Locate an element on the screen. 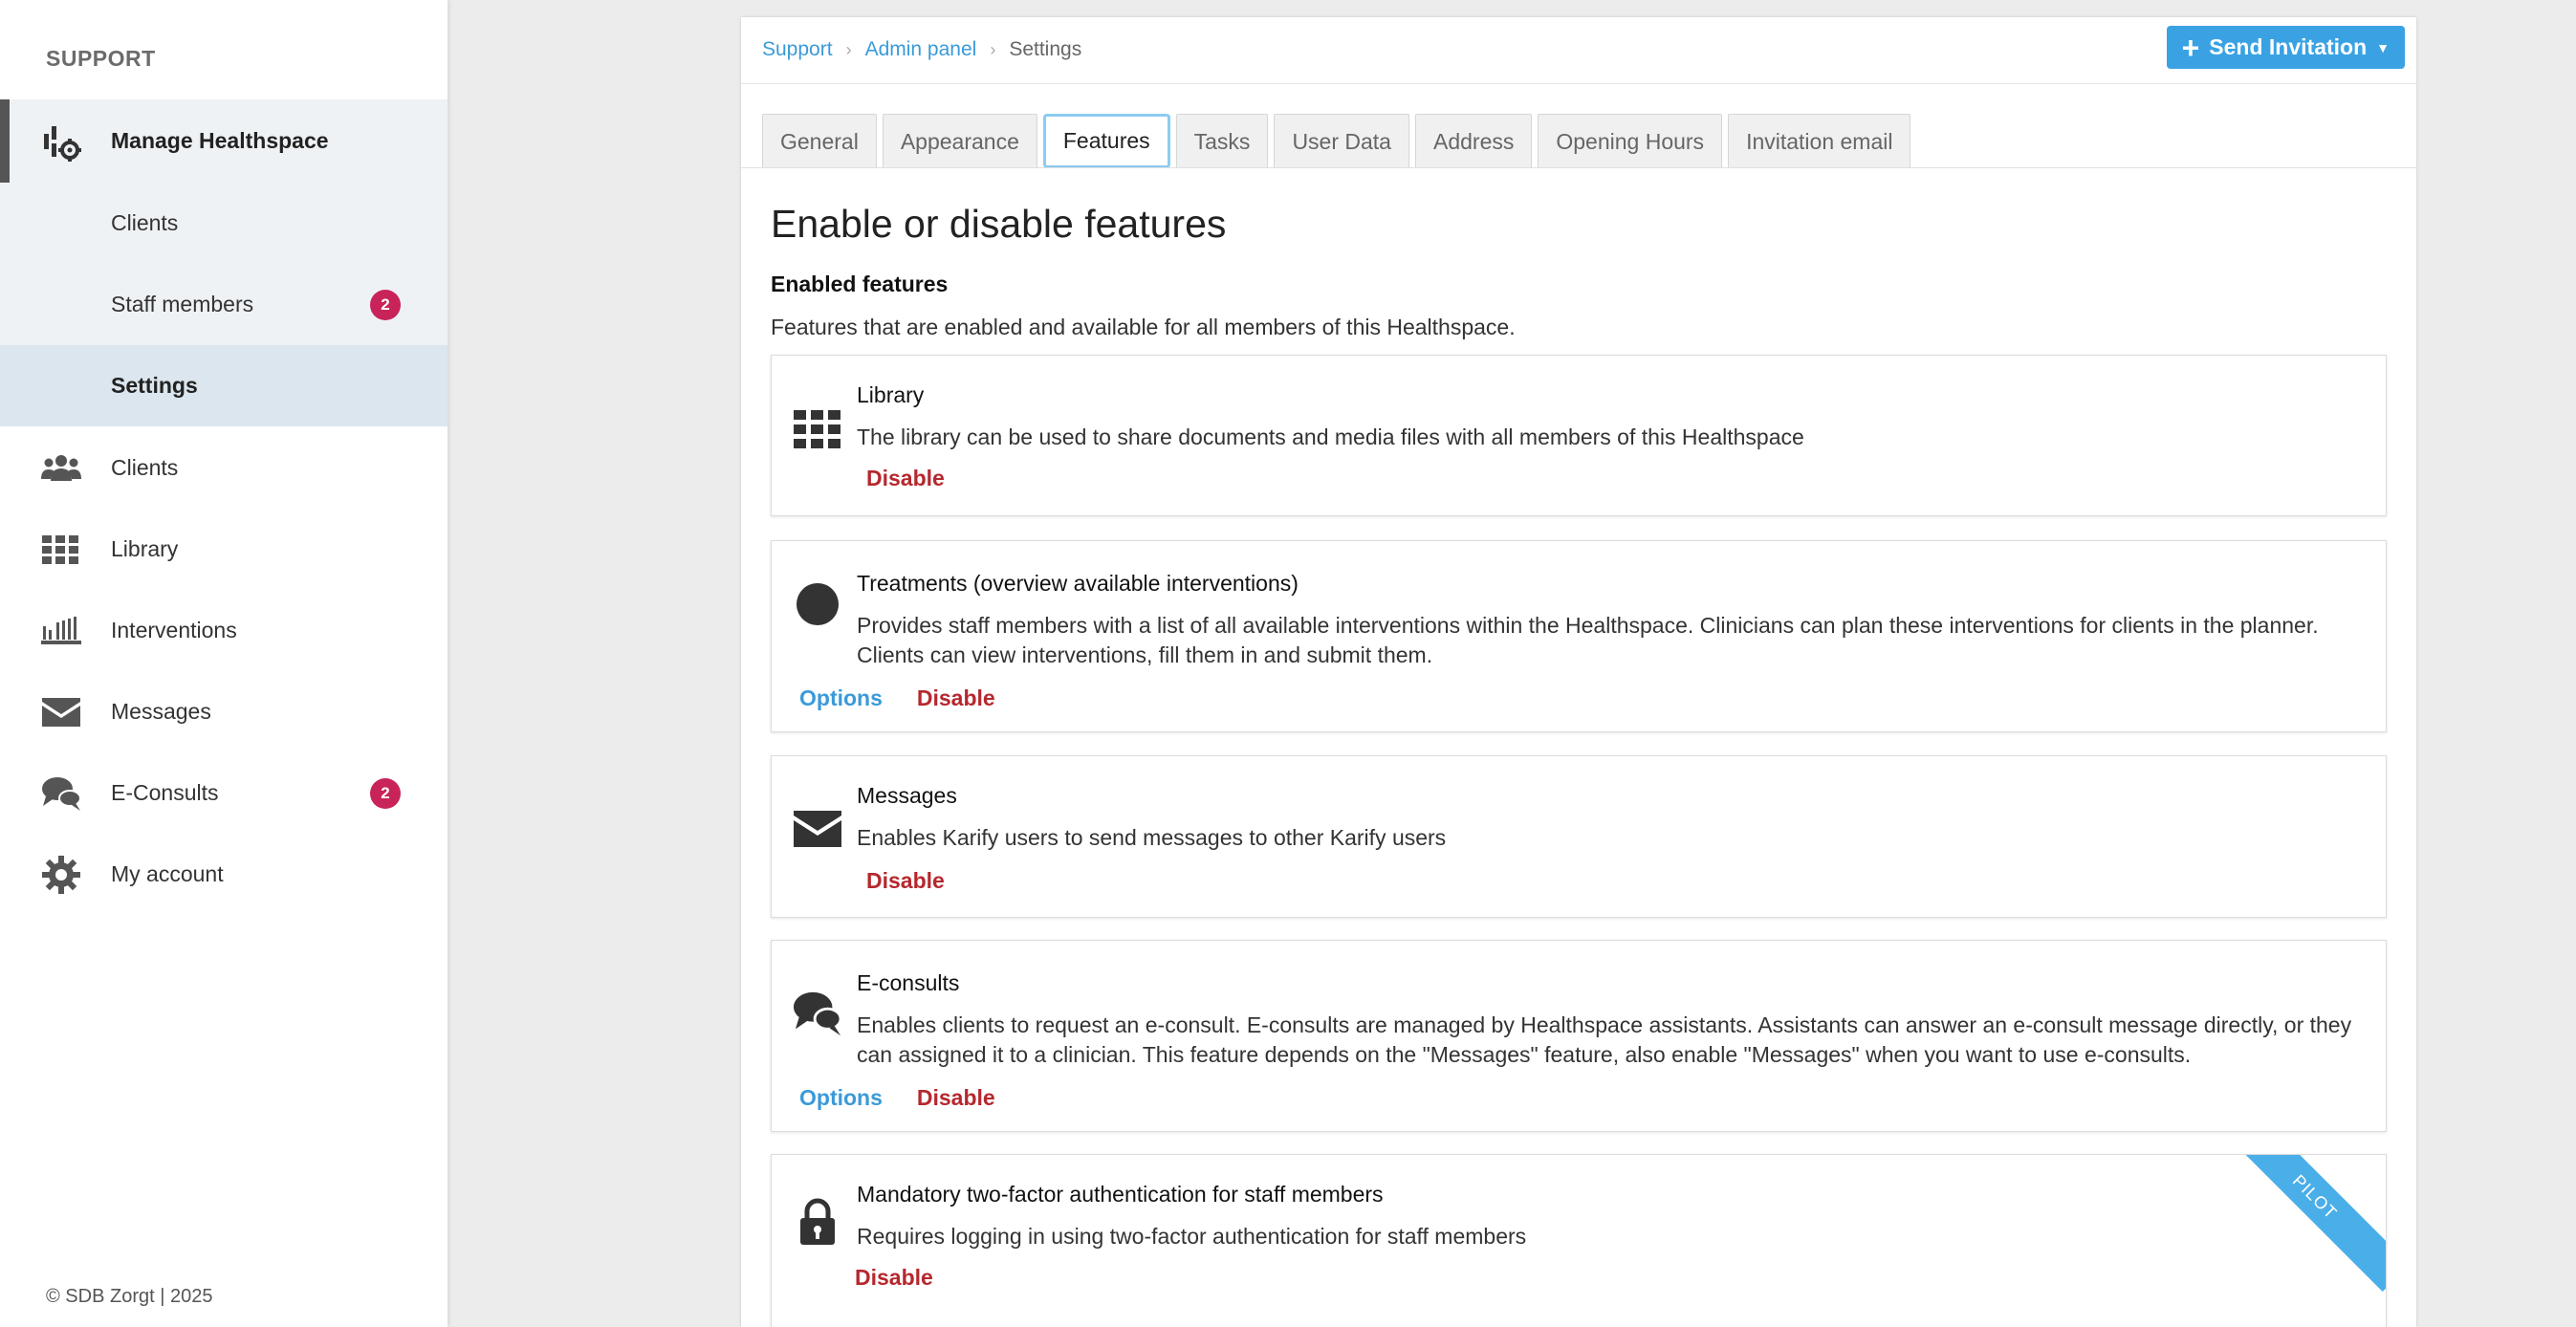  section-title: Enabled features is located at coordinates (860, 284).